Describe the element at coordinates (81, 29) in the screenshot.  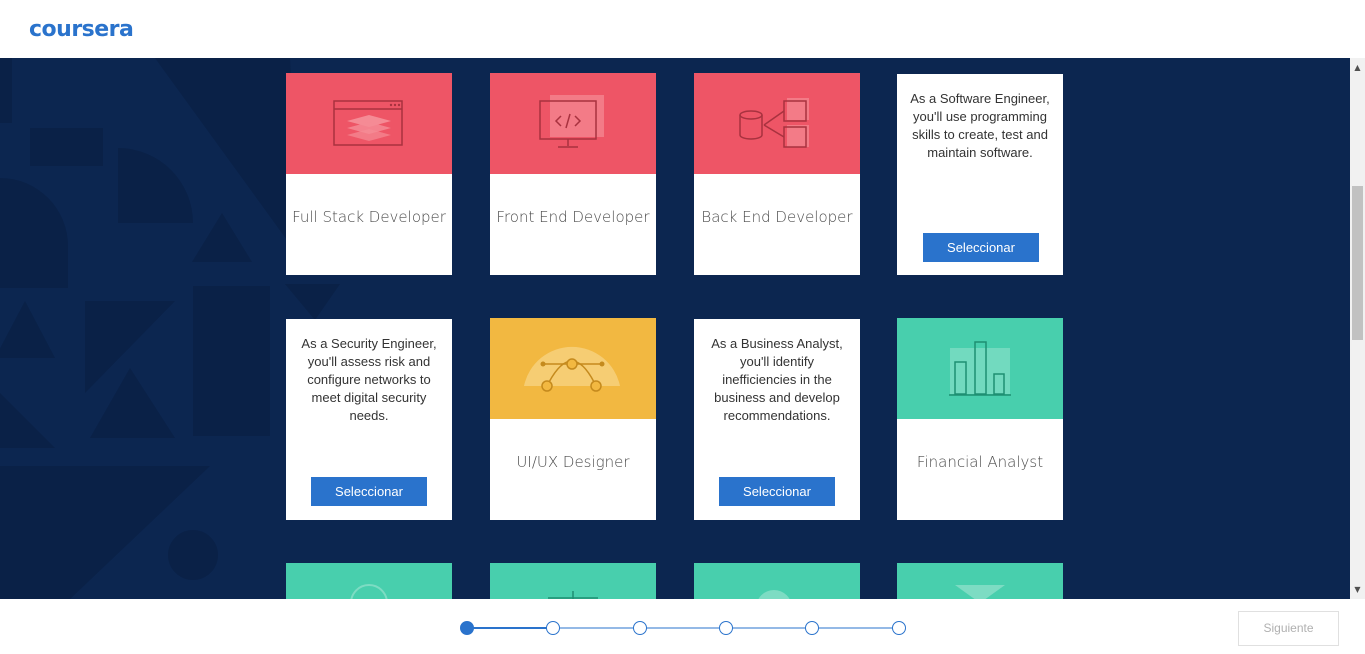
I see `coursera-logo: coursera` at that location.